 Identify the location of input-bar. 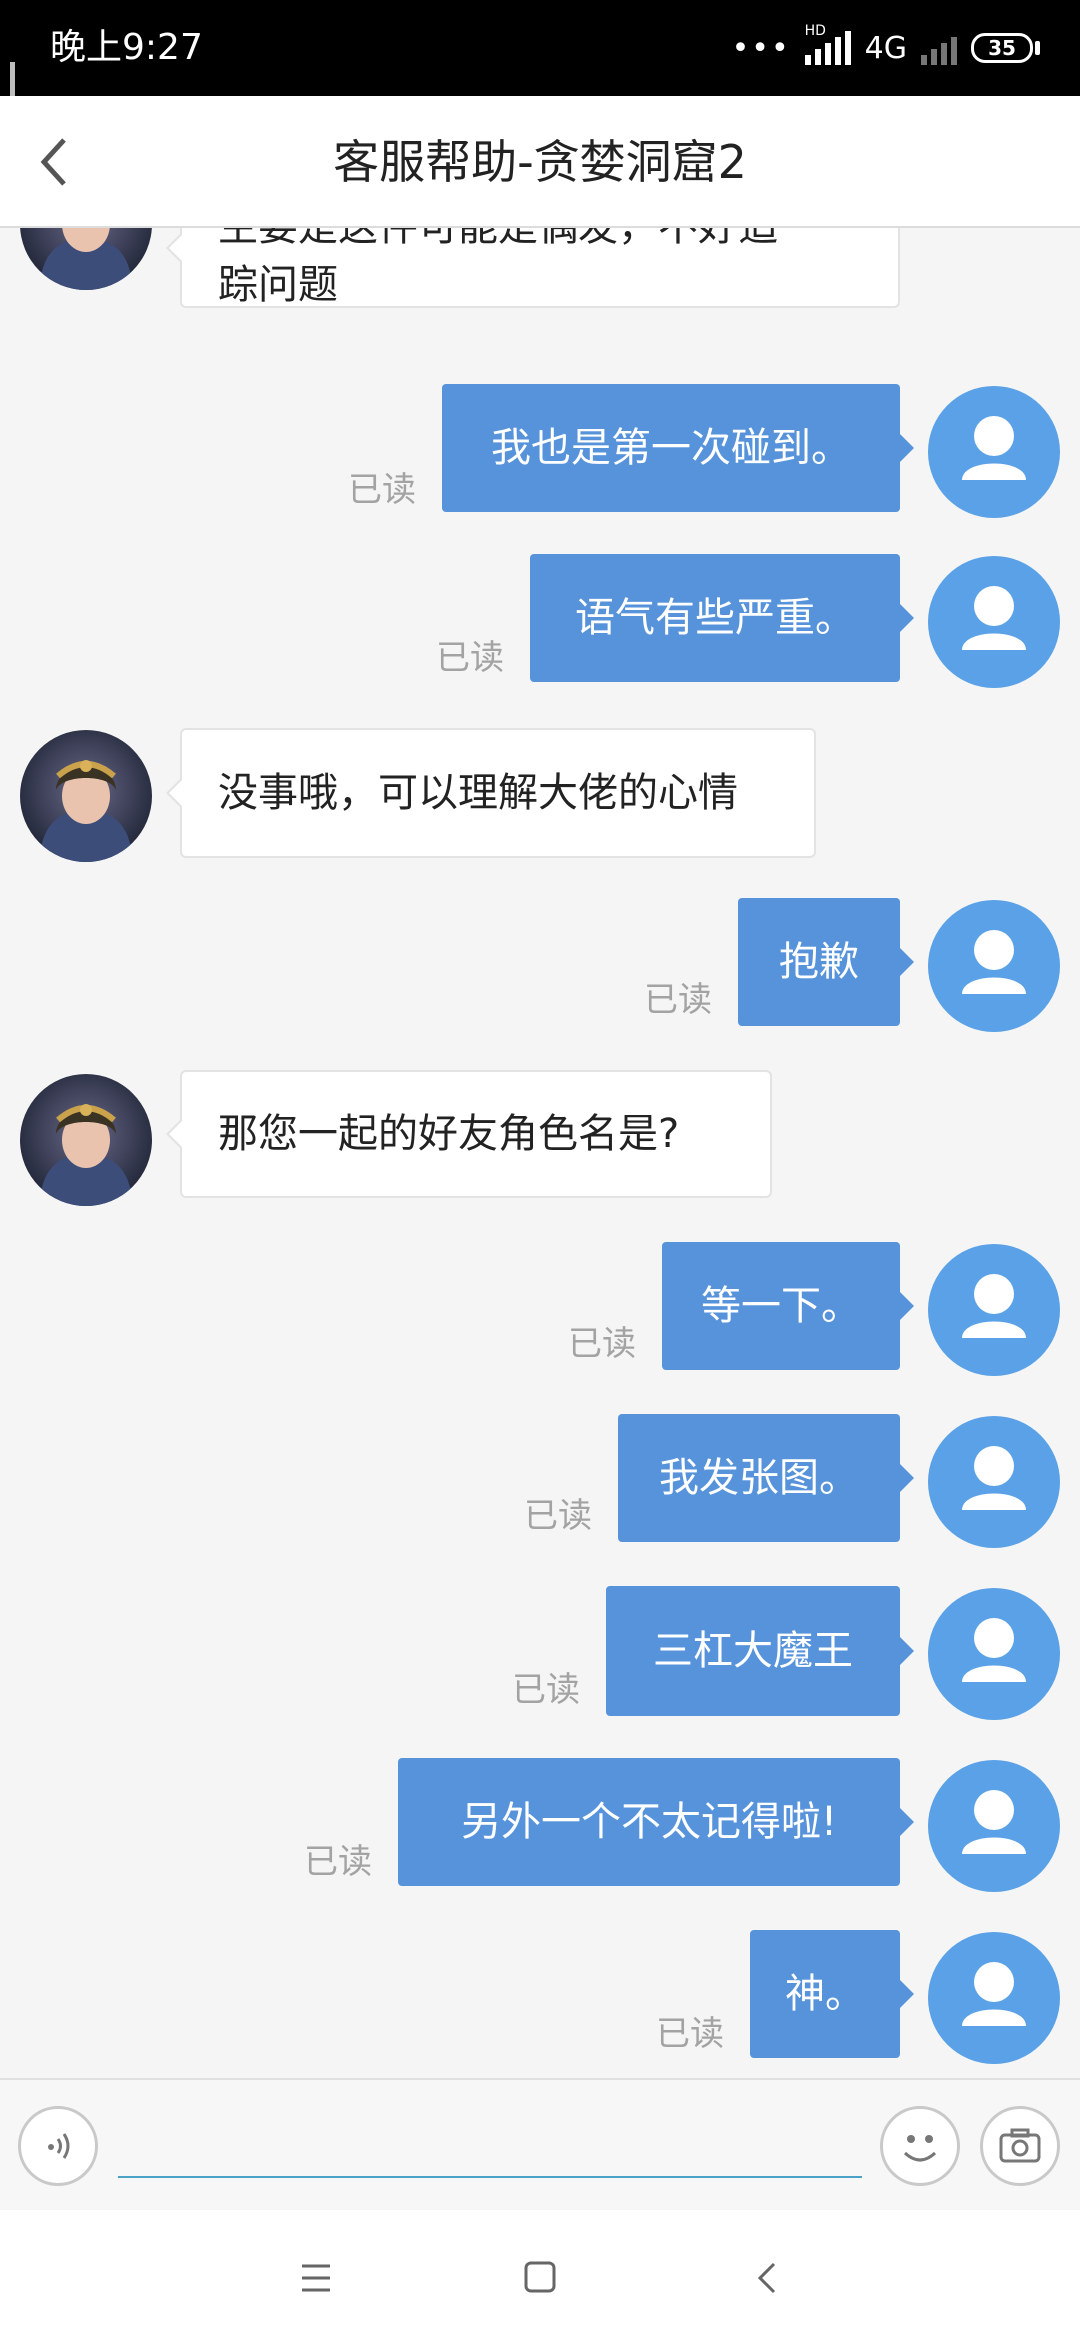
(540, 2144).